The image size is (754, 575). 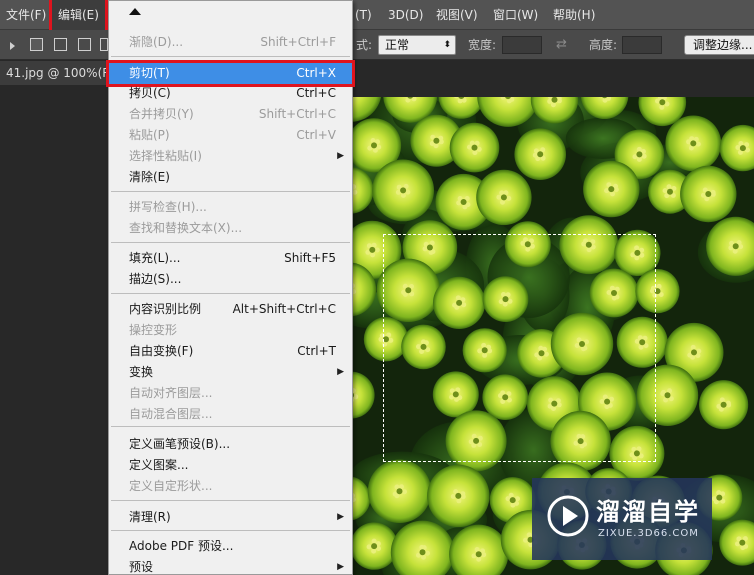 I want to click on play-logo-icon, so click(x=568, y=516).